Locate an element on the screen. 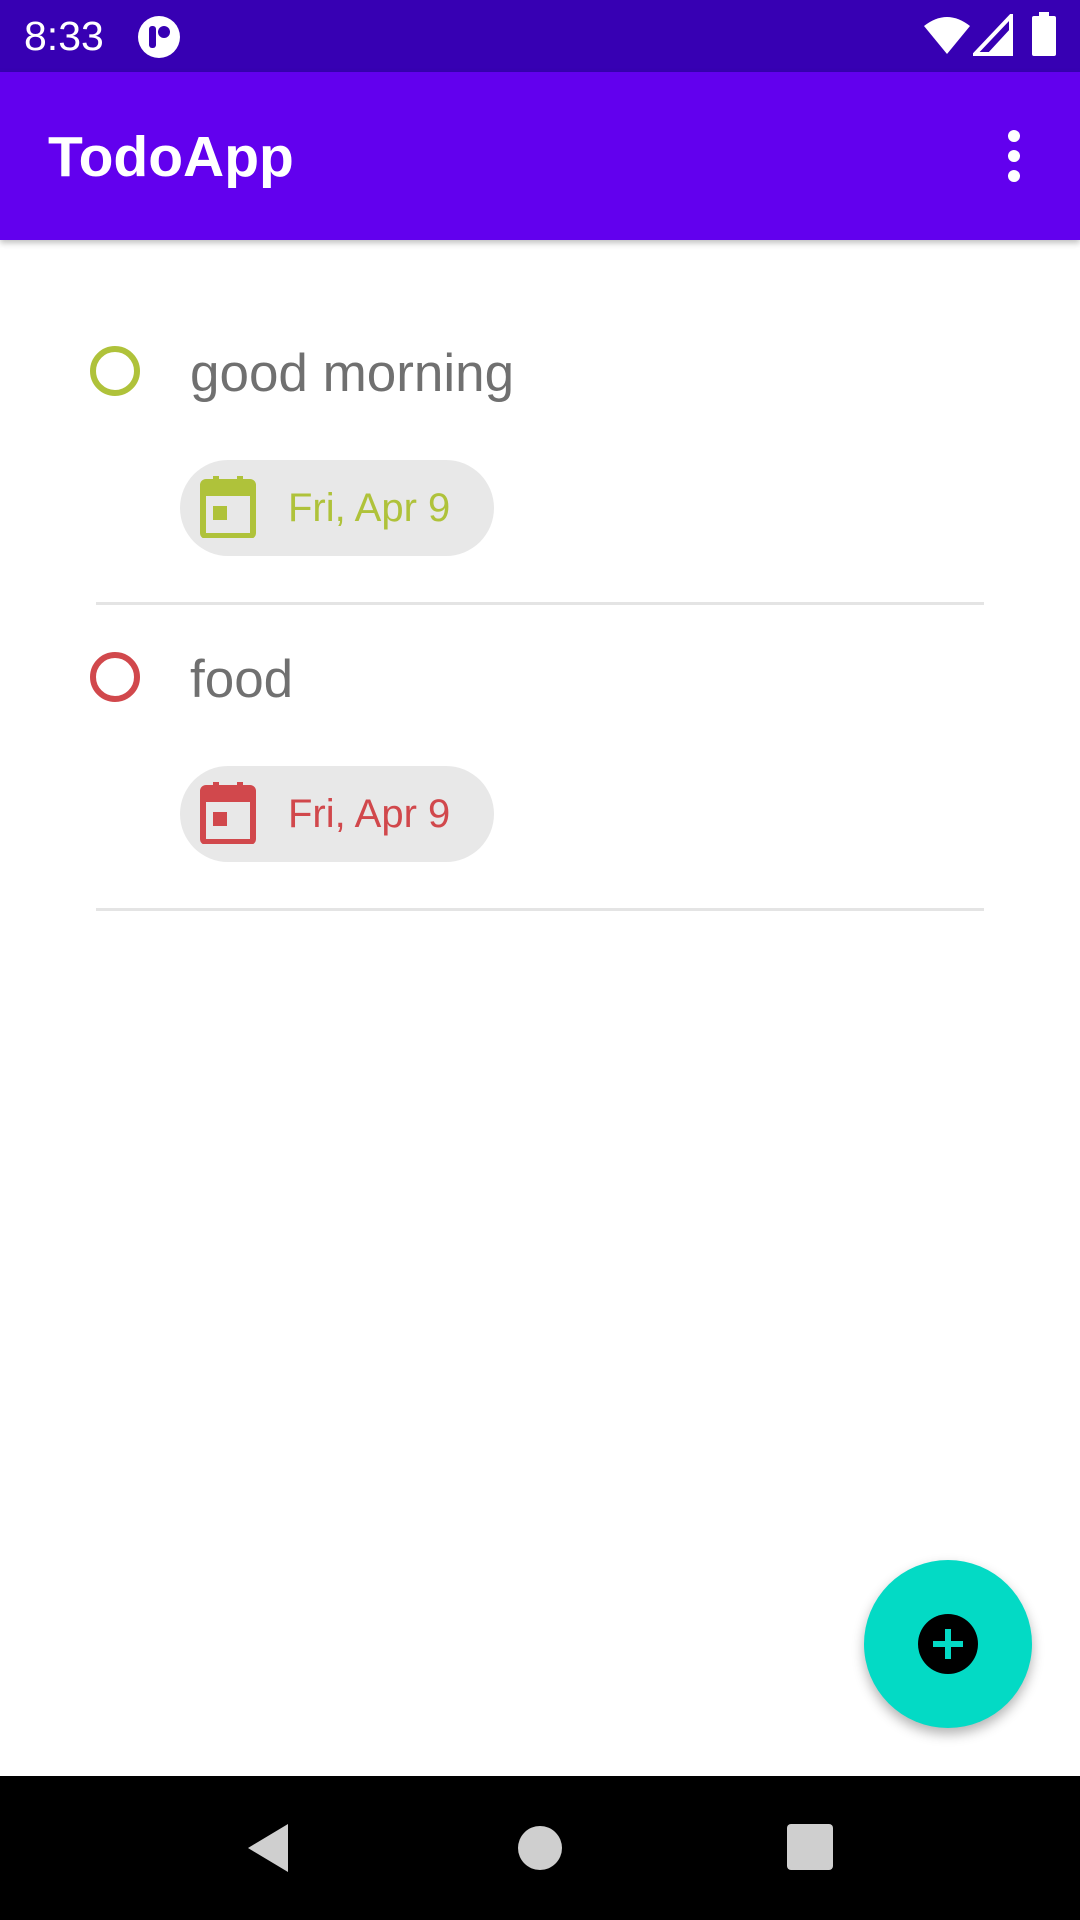  todo-title: good morning is located at coordinates (352, 373).